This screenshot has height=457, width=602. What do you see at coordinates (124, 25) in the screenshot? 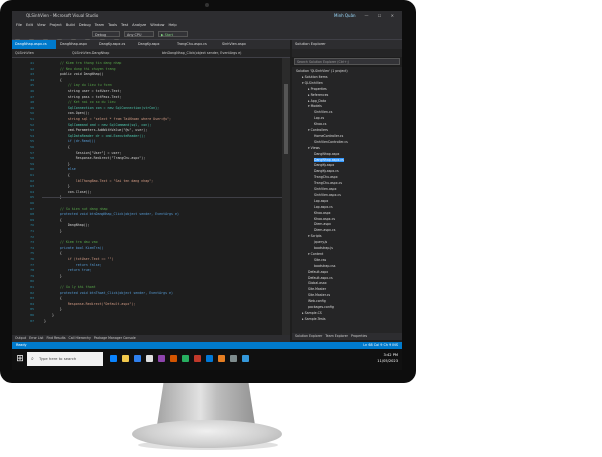
I see `menu-item: Test` at bounding box center [124, 25].